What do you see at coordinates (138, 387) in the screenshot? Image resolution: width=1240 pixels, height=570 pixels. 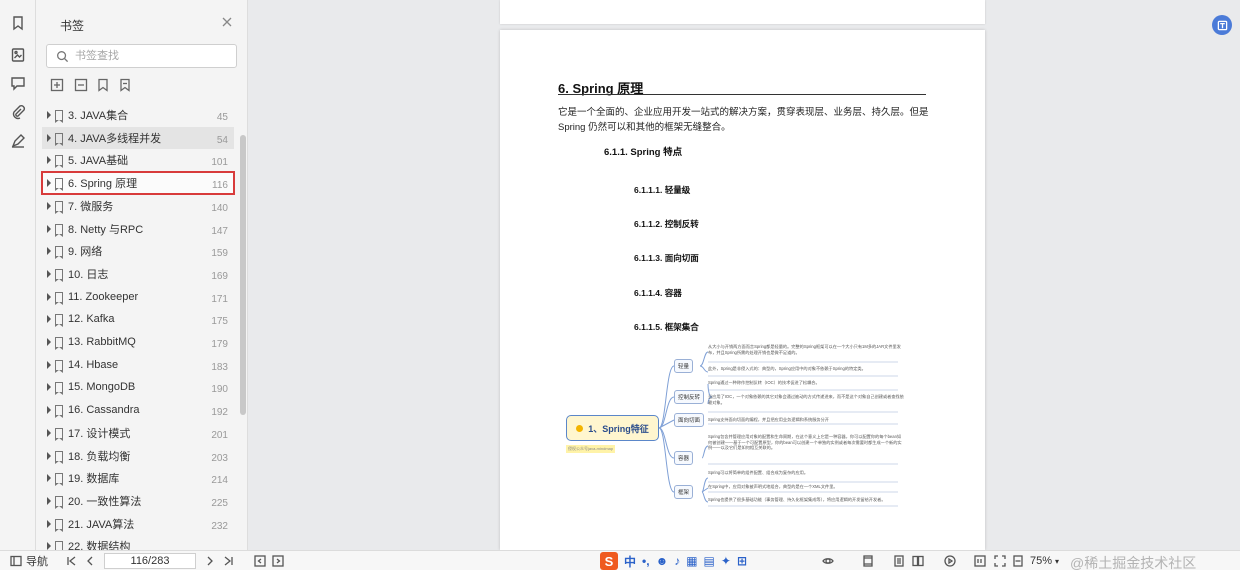 I see `bookmark-item: 15. MongoDB 190` at bounding box center [138, 387].